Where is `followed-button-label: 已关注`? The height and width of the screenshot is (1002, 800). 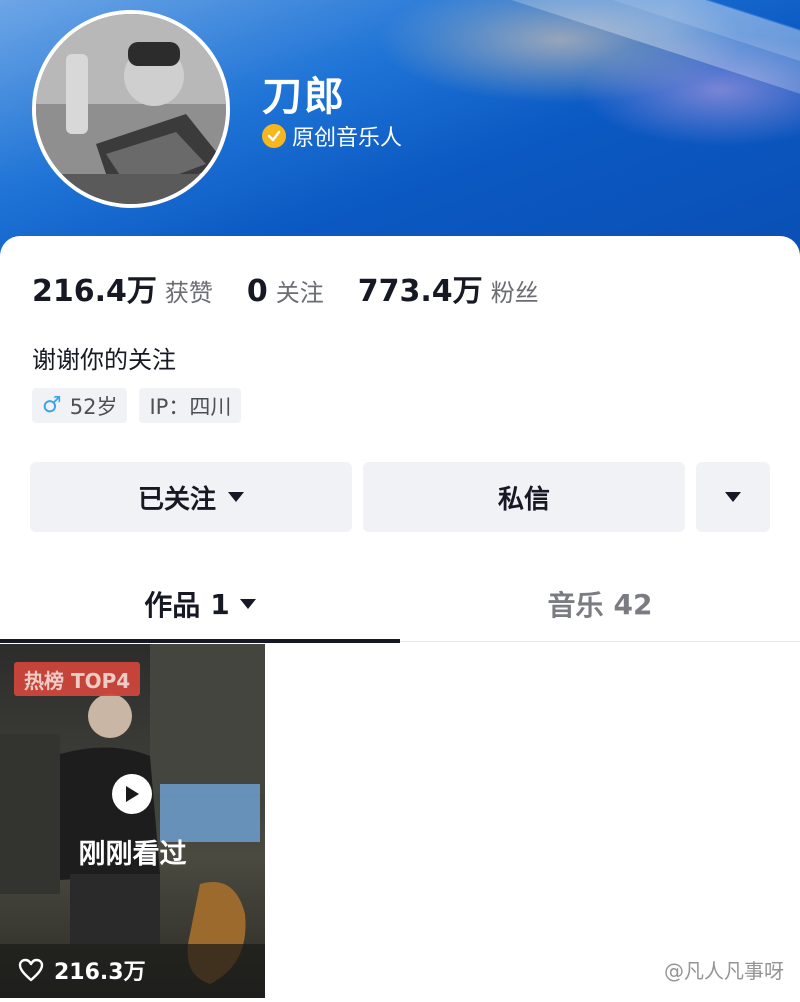
followed-button-label: 已关注 is located at coordinates (176, 499).